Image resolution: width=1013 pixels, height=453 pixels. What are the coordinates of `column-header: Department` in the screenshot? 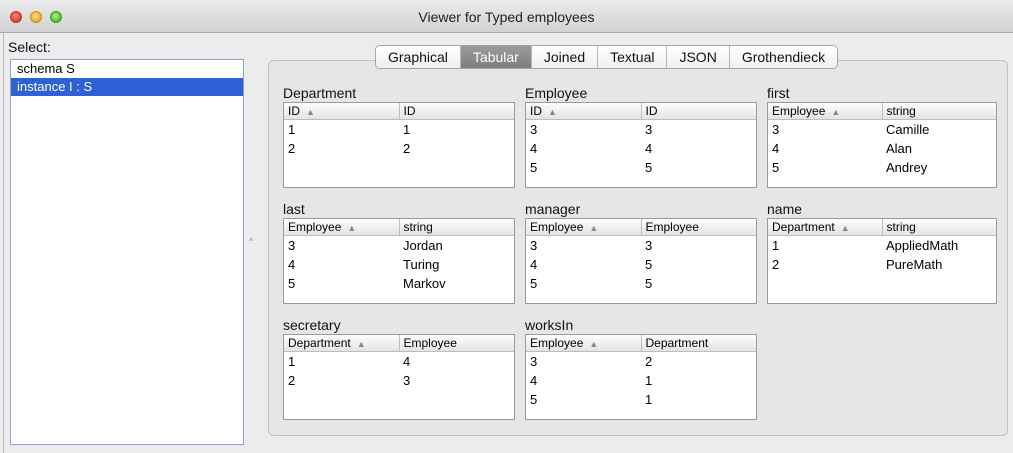 It's located at (698, 343).